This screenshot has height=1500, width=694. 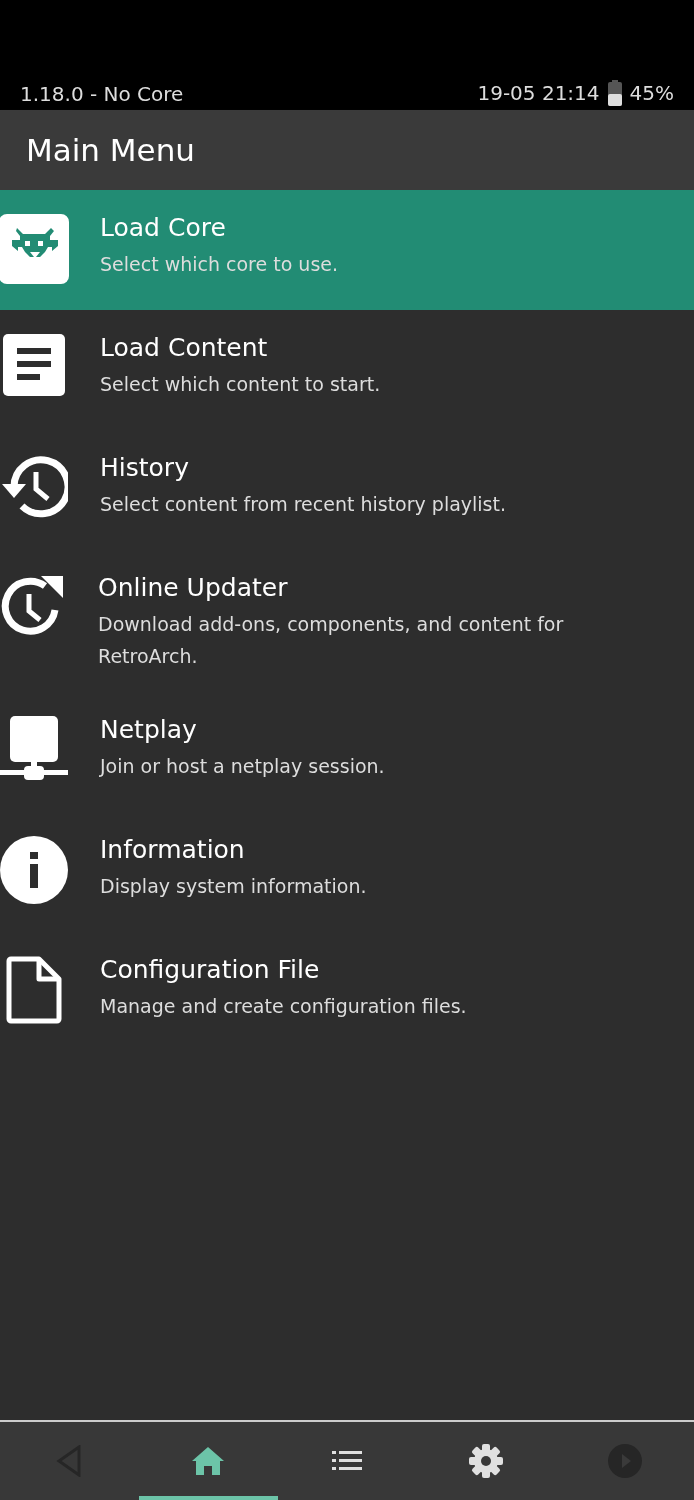 I want to click on history-icon, so click(x=34, y=487).